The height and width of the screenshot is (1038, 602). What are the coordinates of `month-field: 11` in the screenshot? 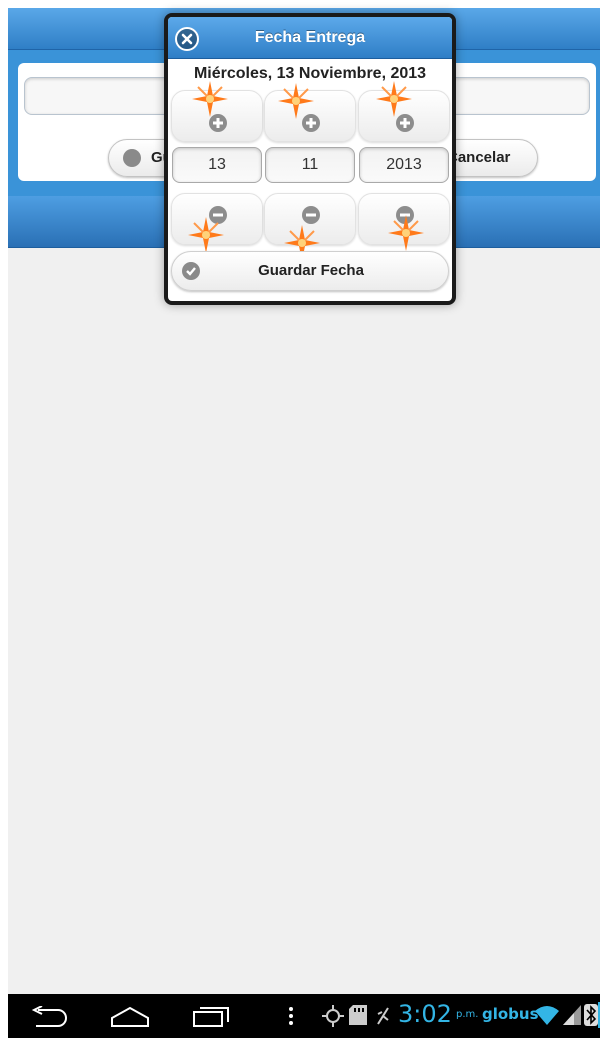 It's located at (310, 165).